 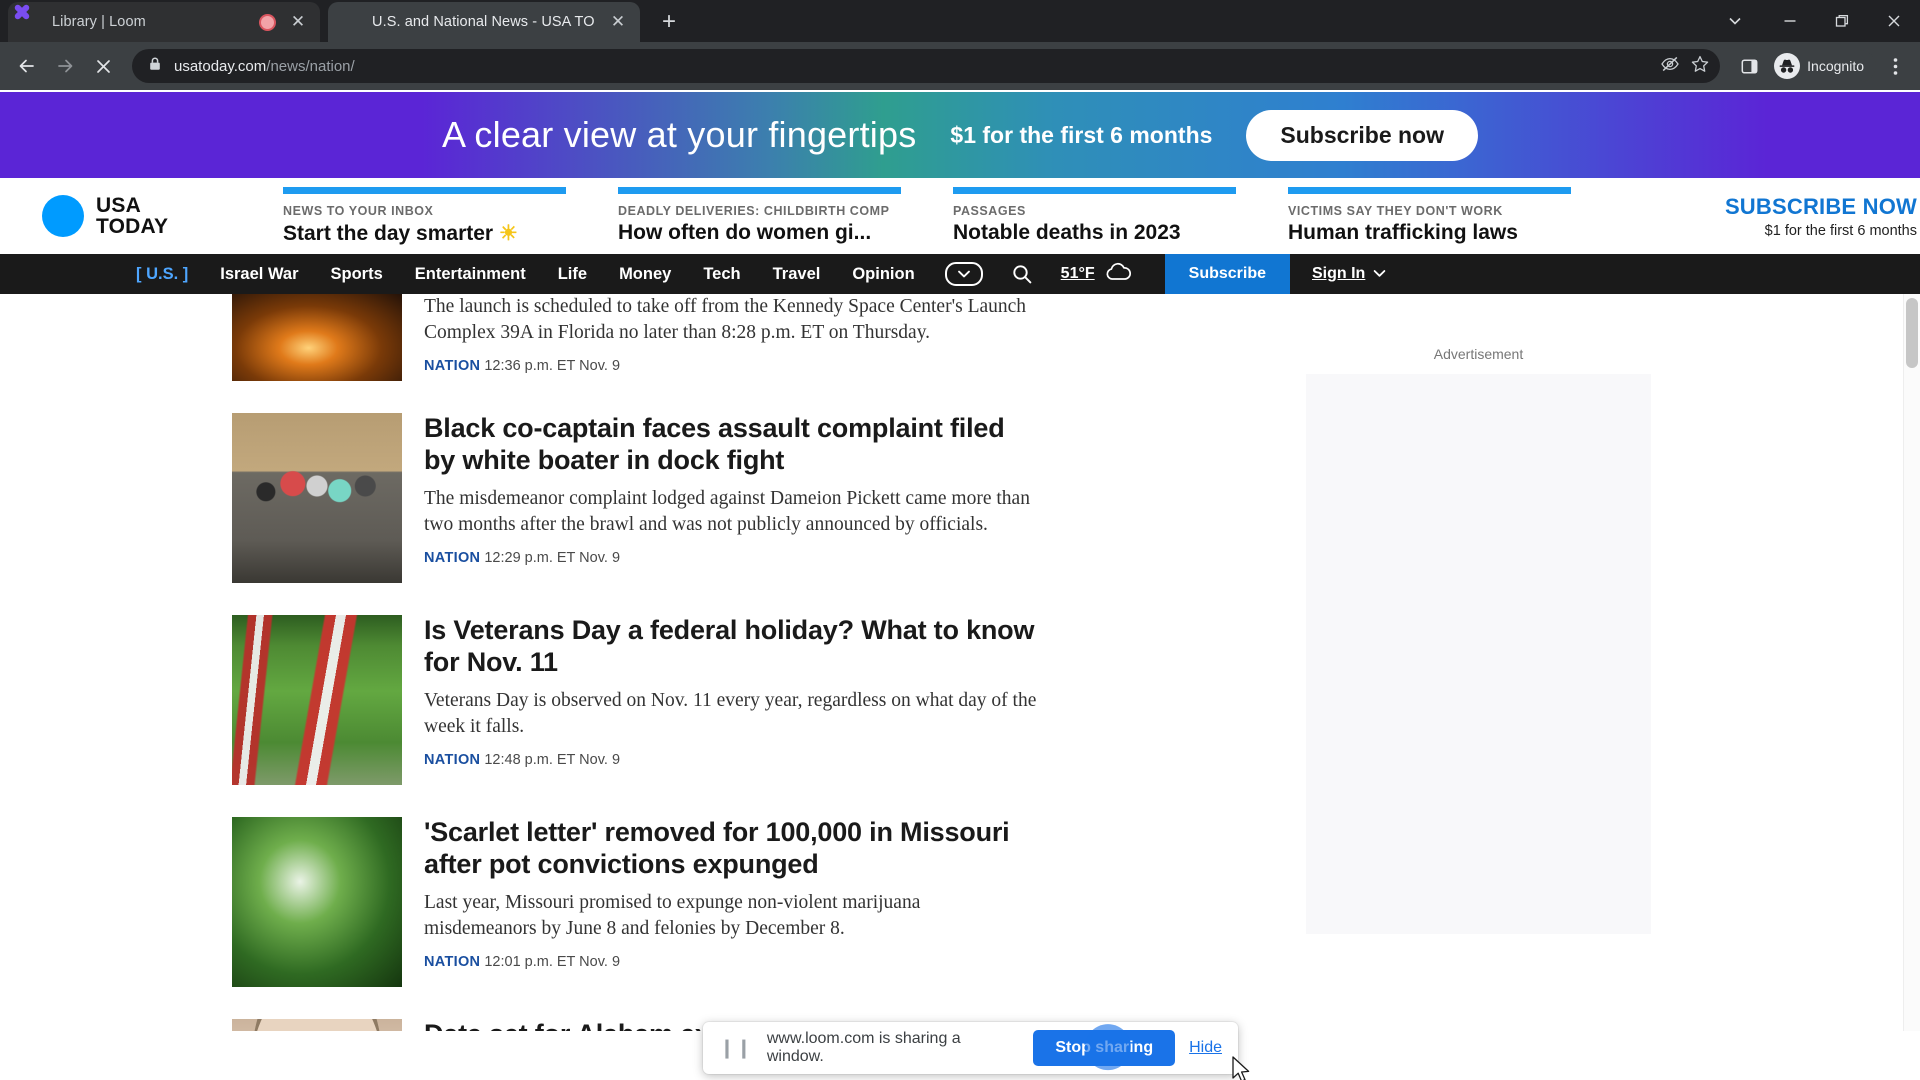 What do you see at coordinates (1478, 654) in the screenshot?
I see `advertisement-slot` at bounding box center [1478, 654].